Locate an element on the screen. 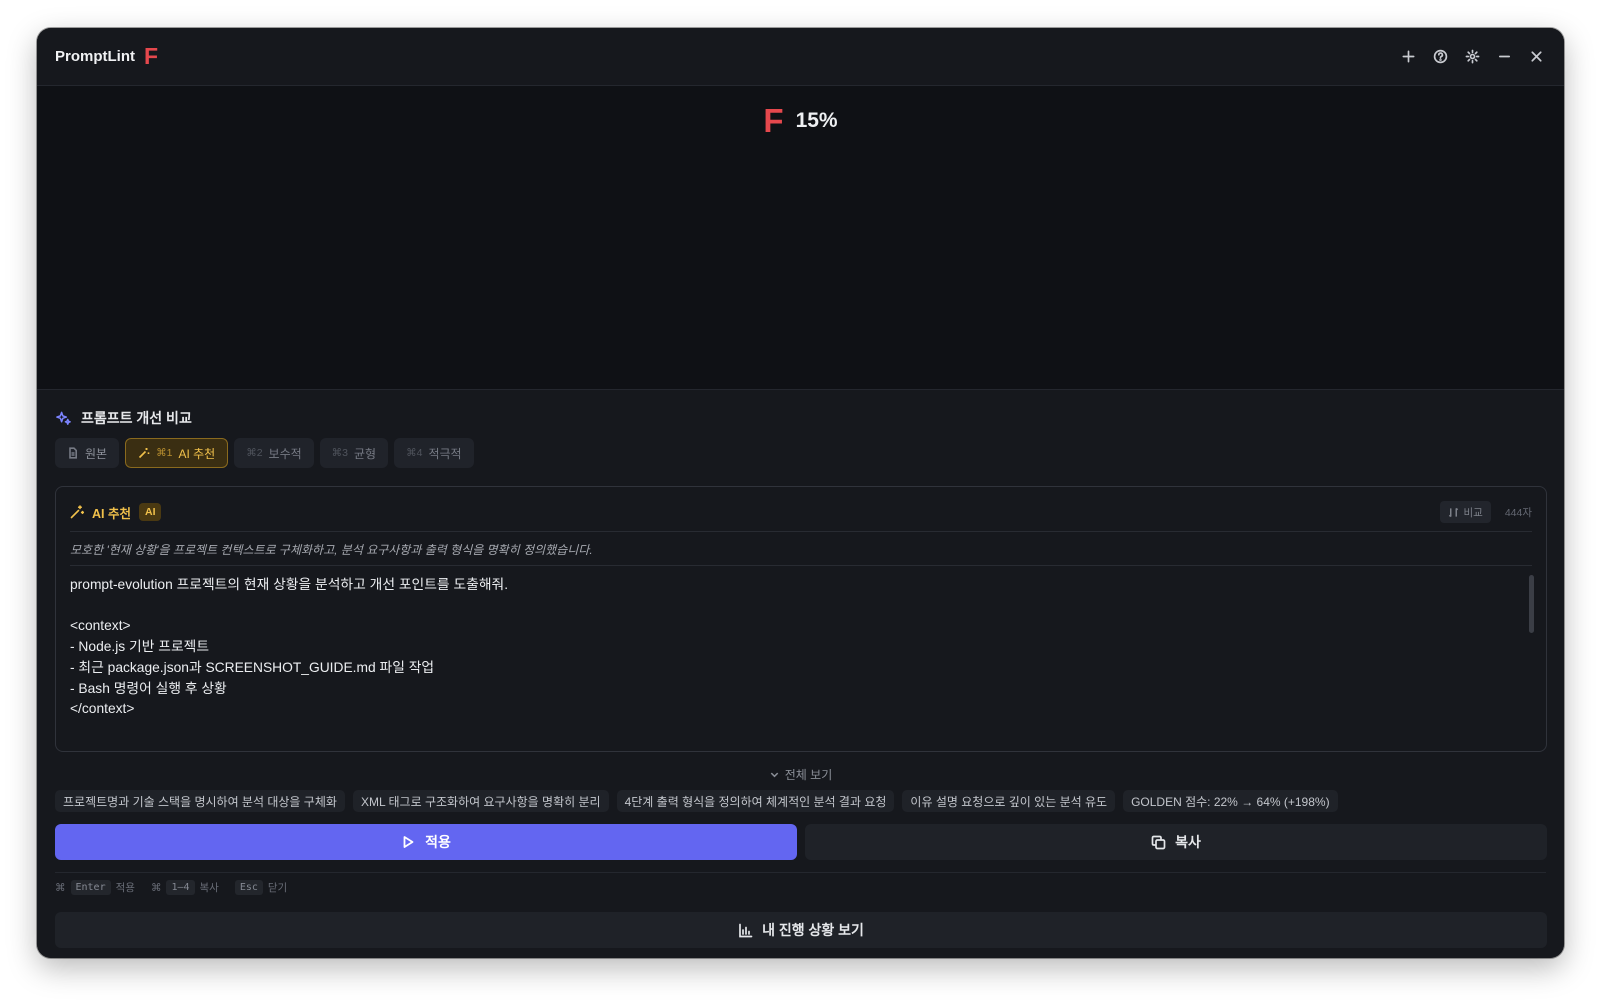  card-header-right: 비교 444자 is located at coordinates (1486, 512).